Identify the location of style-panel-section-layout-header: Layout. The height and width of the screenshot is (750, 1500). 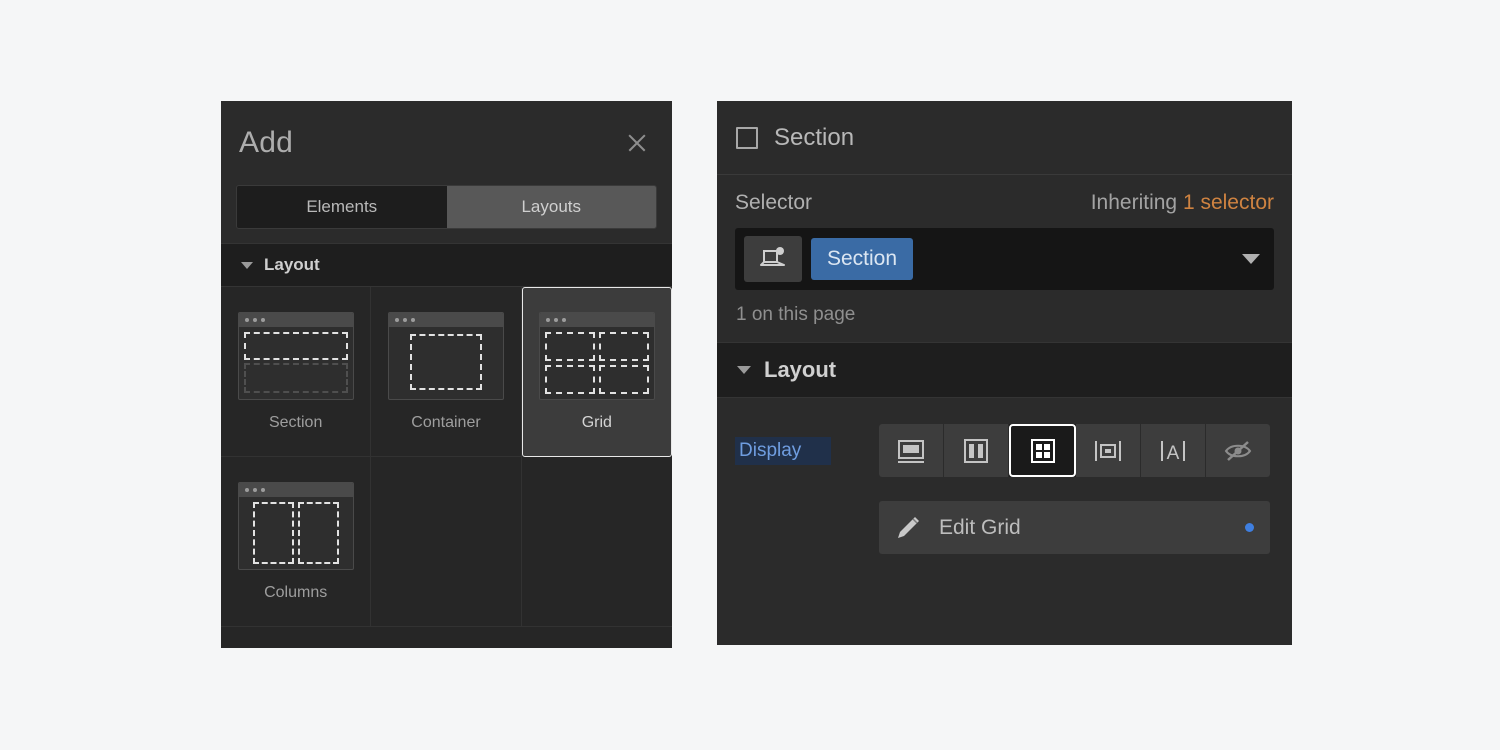
(1004, 370).